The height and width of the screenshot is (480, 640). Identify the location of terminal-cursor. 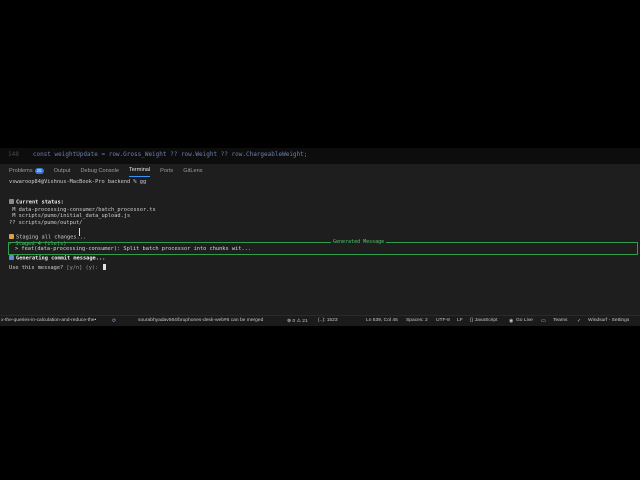
(104, 267).